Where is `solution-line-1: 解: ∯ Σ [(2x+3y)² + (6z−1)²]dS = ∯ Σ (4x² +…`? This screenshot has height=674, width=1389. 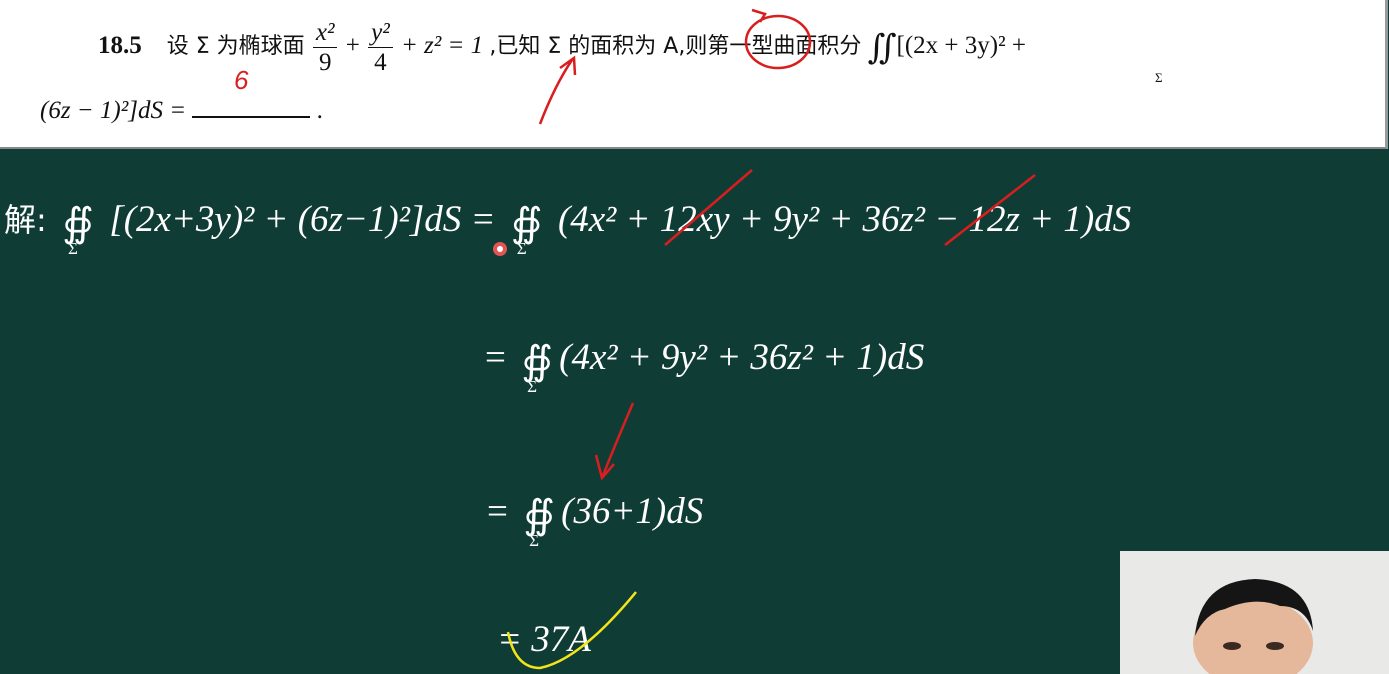
solution-line-1: 解: ∯ Σ [(2x+3y)² + (6z−1)²]dS = ∯ Σ (4x² +… is located at coordinates (568, 227).